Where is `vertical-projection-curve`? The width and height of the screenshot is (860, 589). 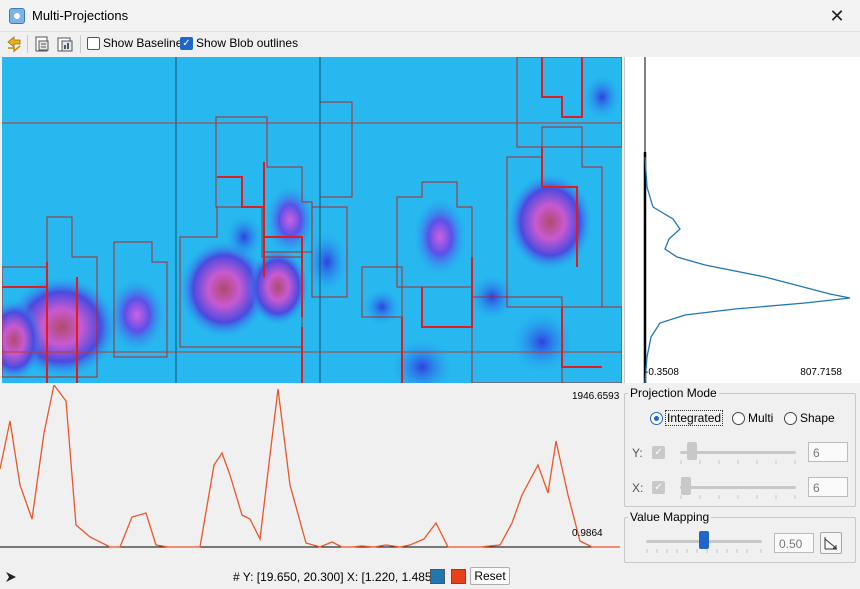
vertical-projection-curve is located at coordinates (747, 220).